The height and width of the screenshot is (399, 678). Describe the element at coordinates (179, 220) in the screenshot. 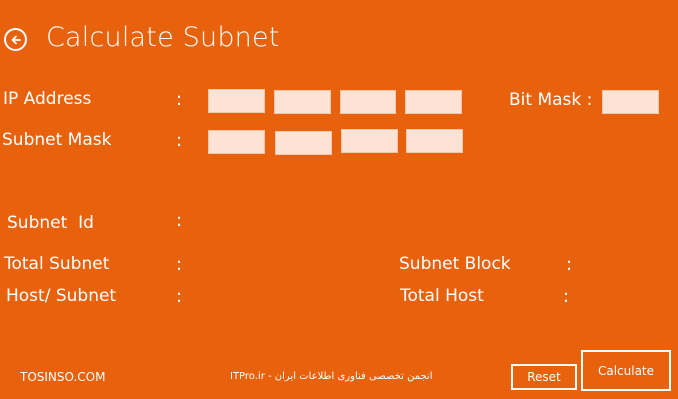

I see `subnet-id-colon: :` at that location.